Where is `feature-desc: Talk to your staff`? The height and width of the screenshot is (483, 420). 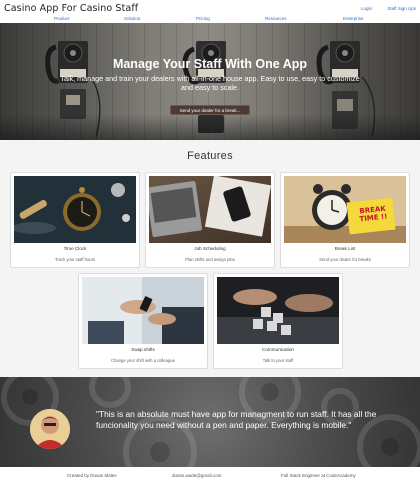 feature-desc: Talk to your staff is located at coordinates (278, 360).